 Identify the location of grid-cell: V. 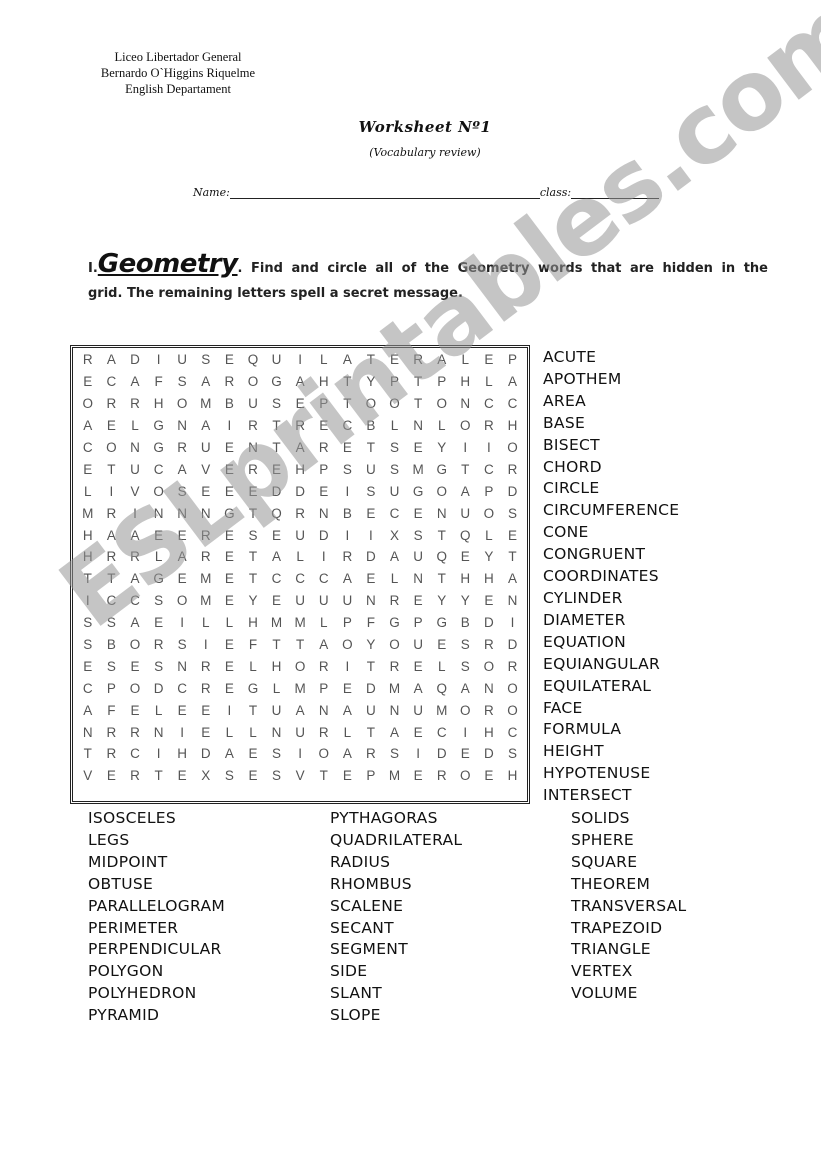
(206, 469).